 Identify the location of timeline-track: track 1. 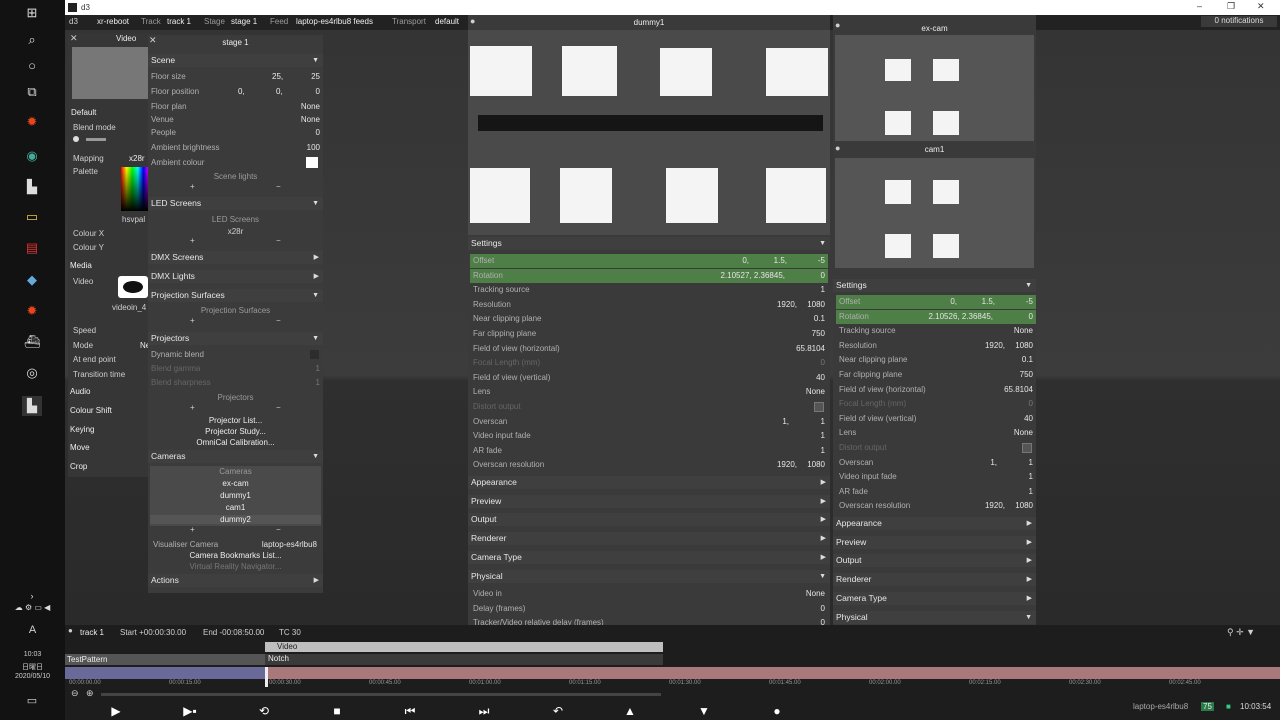
(92, 632).